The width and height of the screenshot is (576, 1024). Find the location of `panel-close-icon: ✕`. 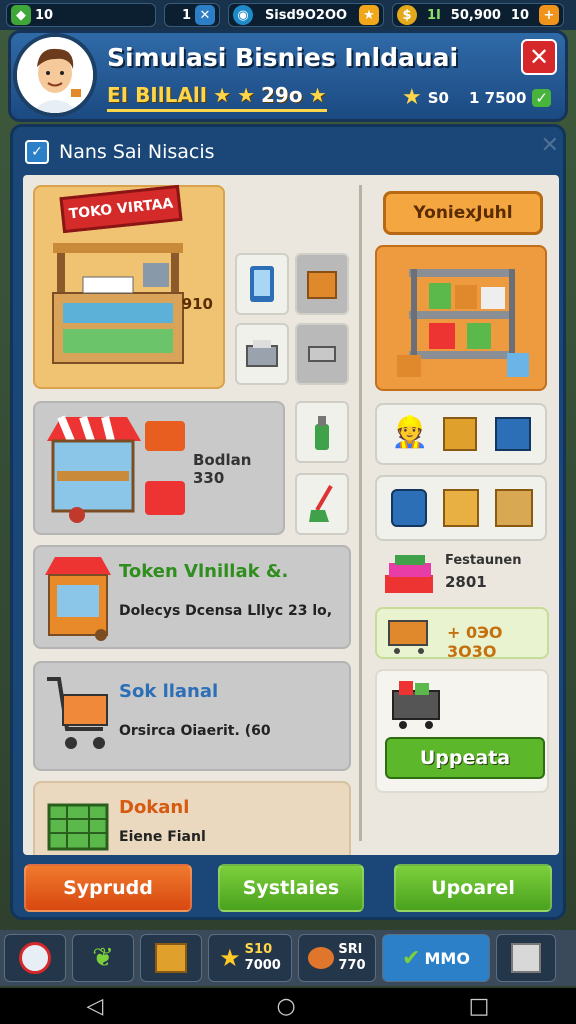

panel-close-icon: ✕ is located at coordinates (550, 145).